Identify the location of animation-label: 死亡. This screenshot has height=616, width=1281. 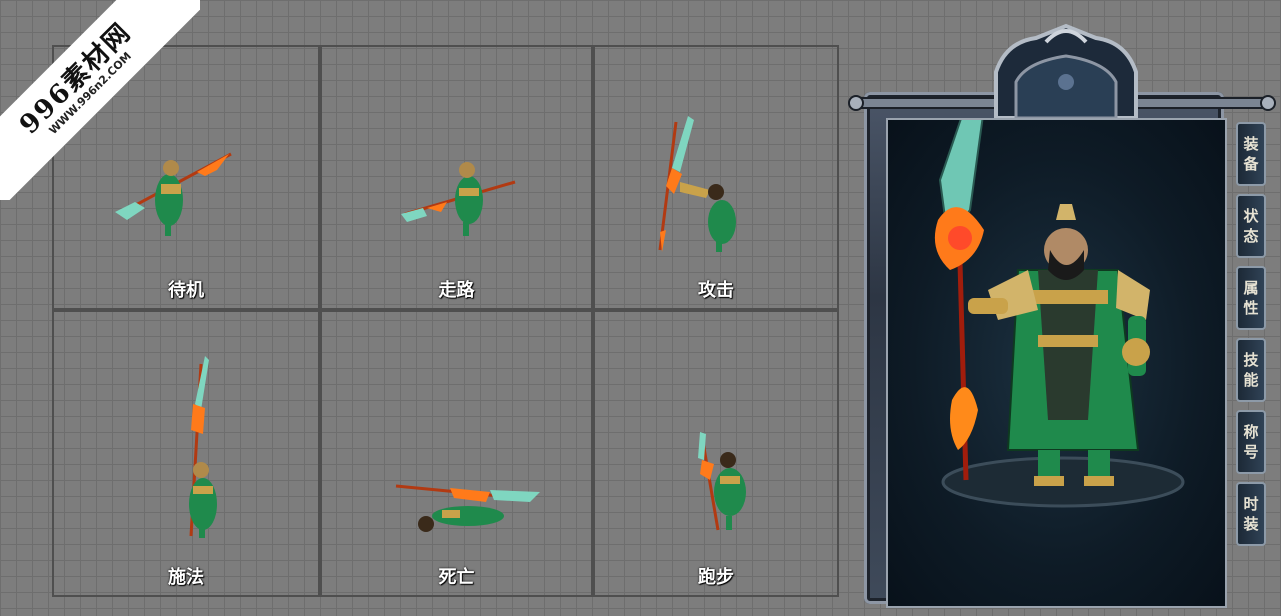
(456, 577).